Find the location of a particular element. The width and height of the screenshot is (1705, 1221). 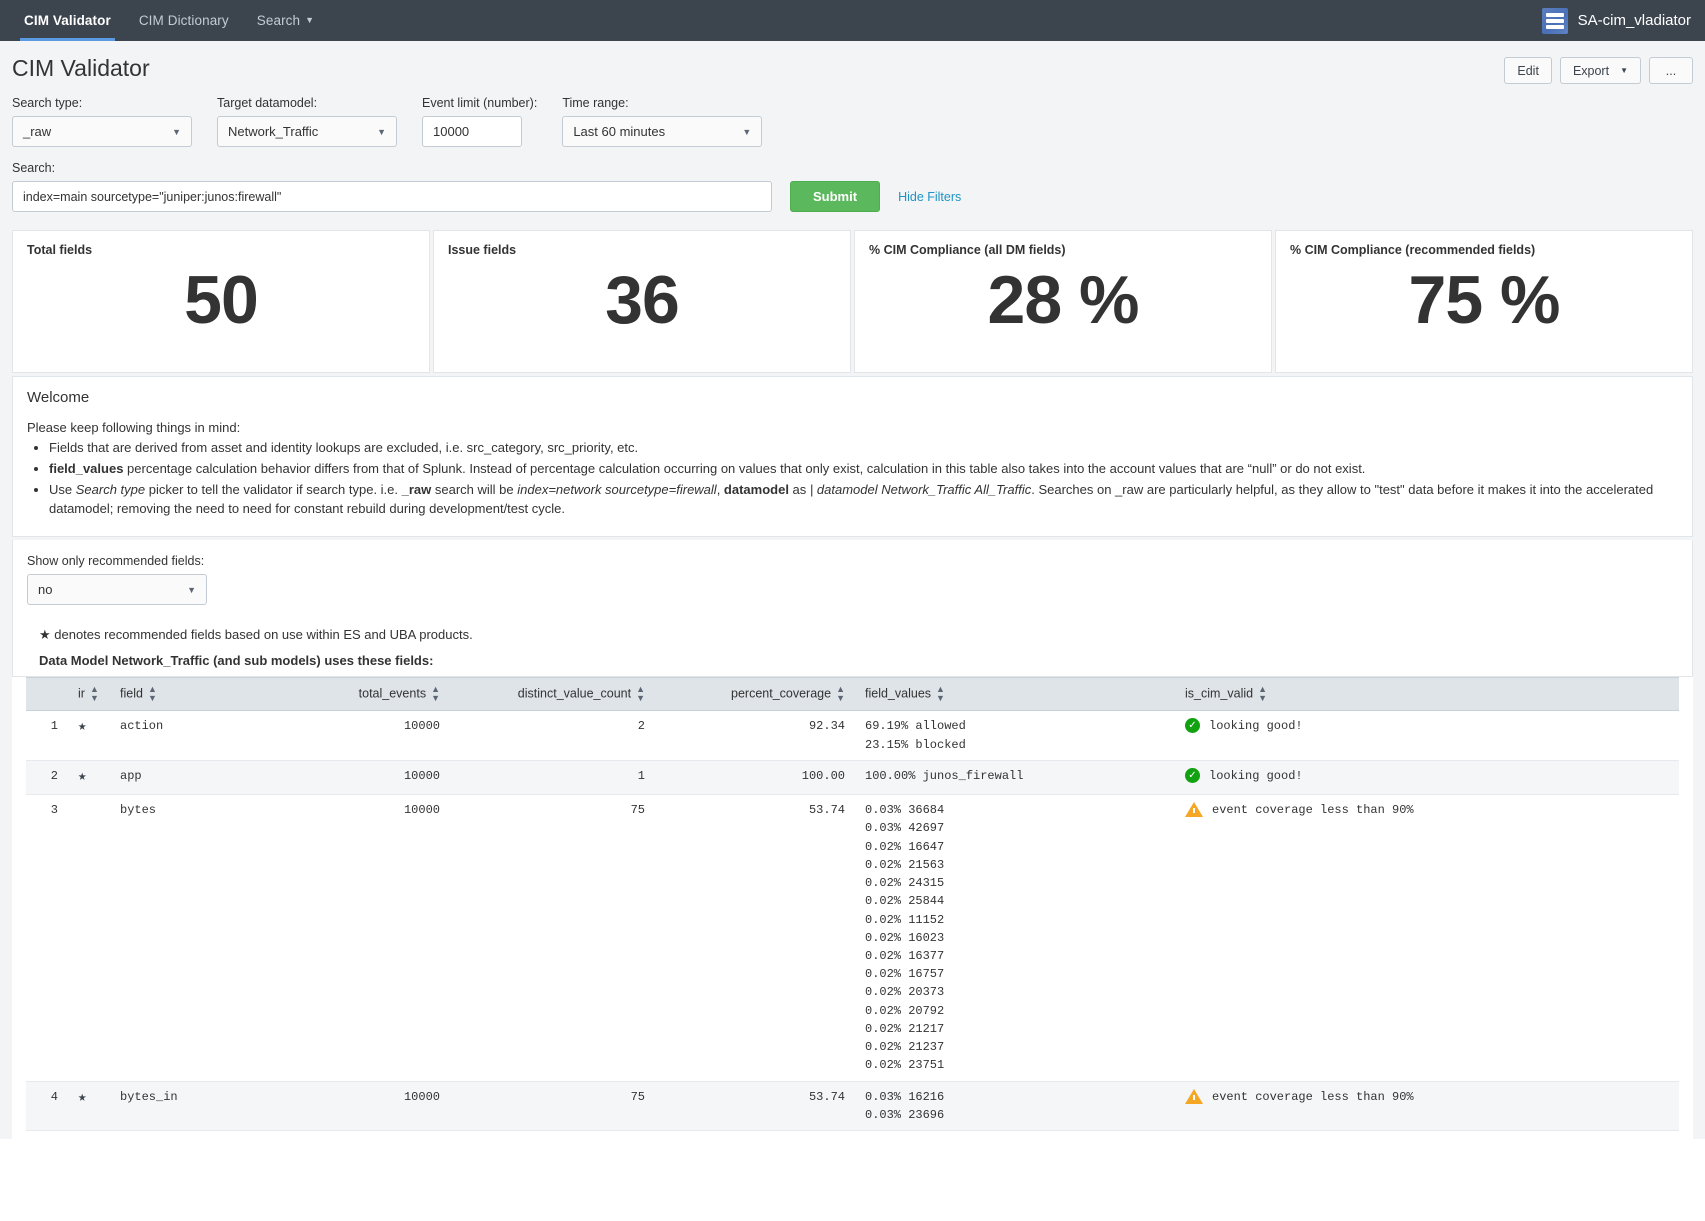

th-field: field ▲ ▼ is located at coordinates (212, 694).